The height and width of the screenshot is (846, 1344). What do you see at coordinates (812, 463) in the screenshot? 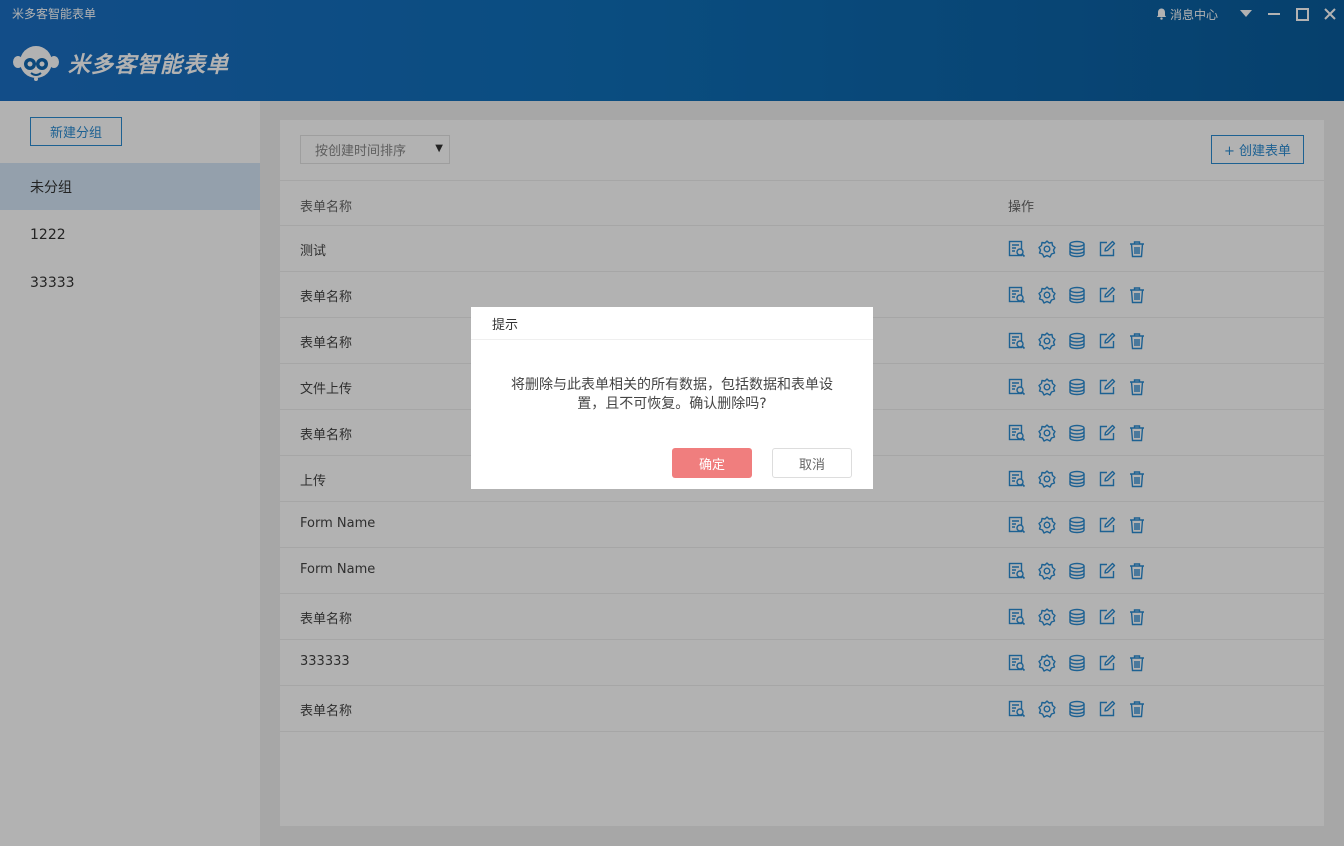
I see `cancel-button: 取消` at bounding box center [812, 463].